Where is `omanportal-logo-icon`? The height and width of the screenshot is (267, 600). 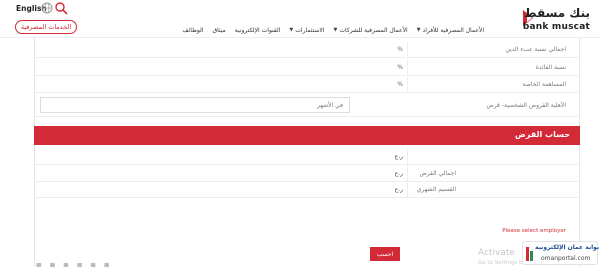 omanportal-logo-icon is located at coordinates (529, 254).